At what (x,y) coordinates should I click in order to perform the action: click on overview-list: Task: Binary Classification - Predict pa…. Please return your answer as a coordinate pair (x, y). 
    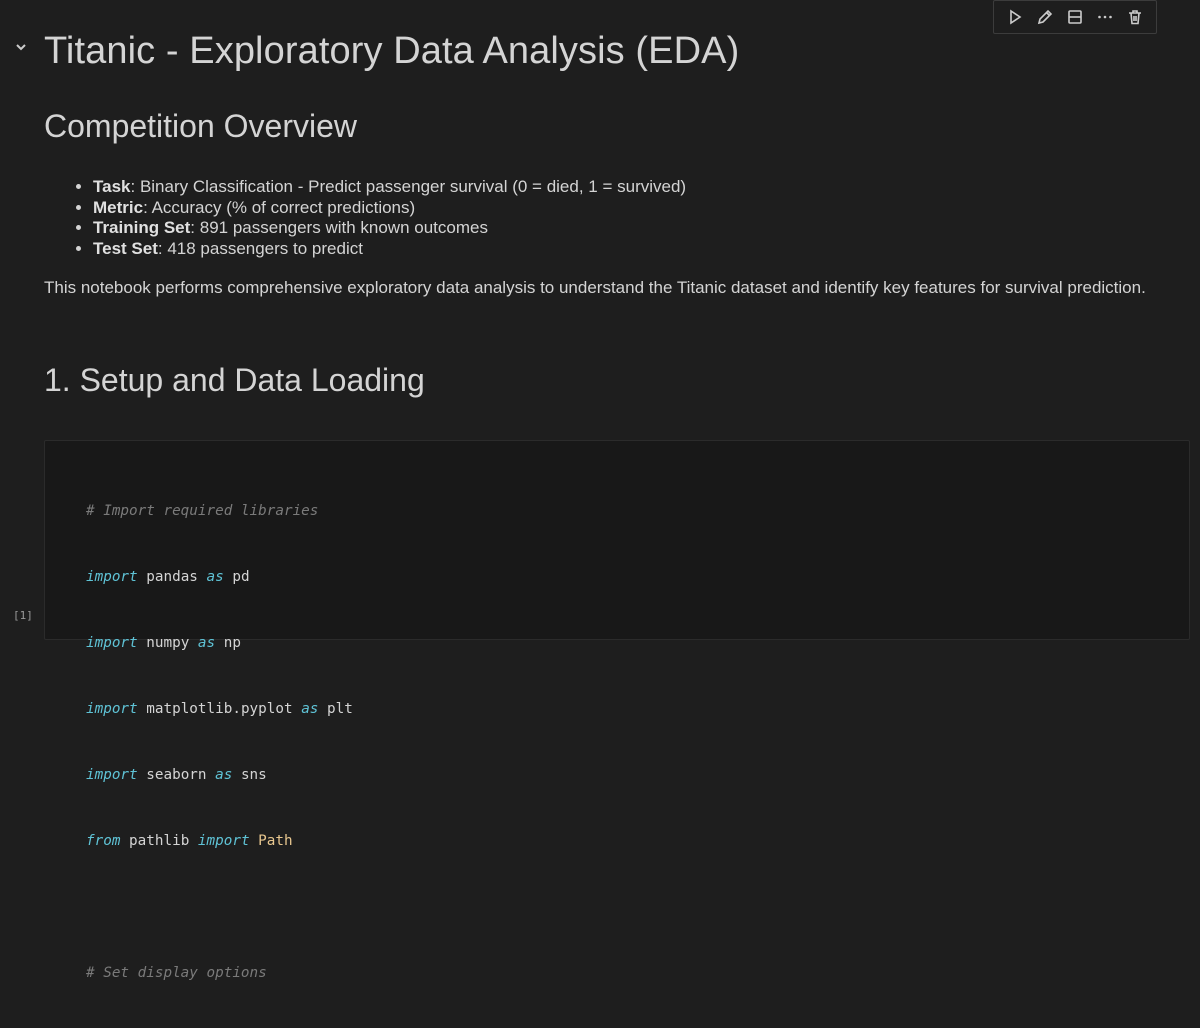
    Looking at the image, I should click on (380, 218).